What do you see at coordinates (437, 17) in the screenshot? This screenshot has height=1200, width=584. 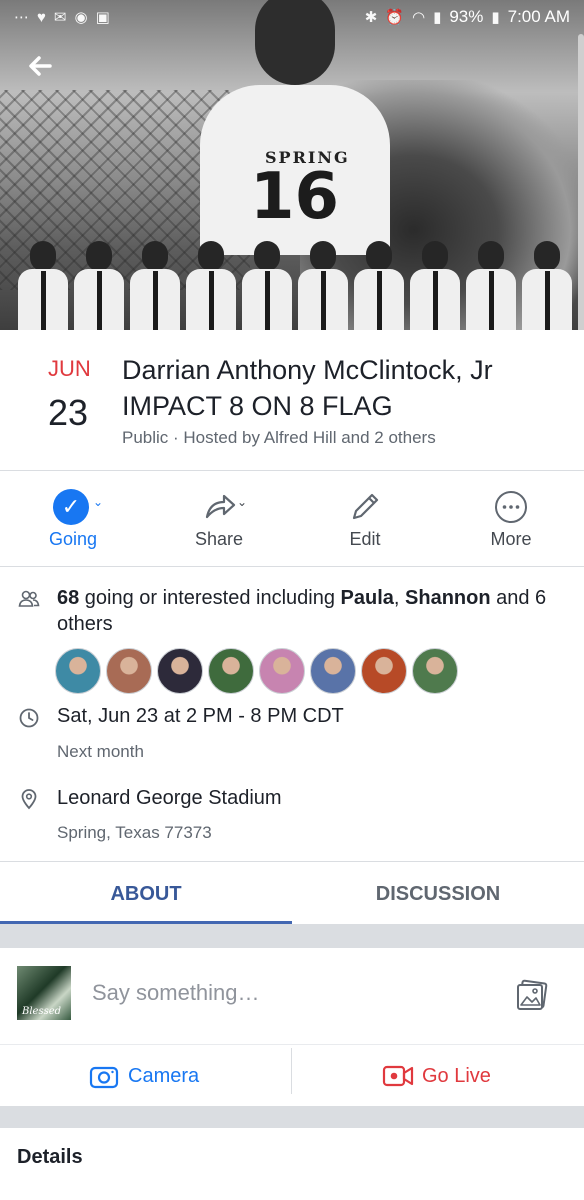 I see `signal-icon: ▮` at bounding box center [437, 17].